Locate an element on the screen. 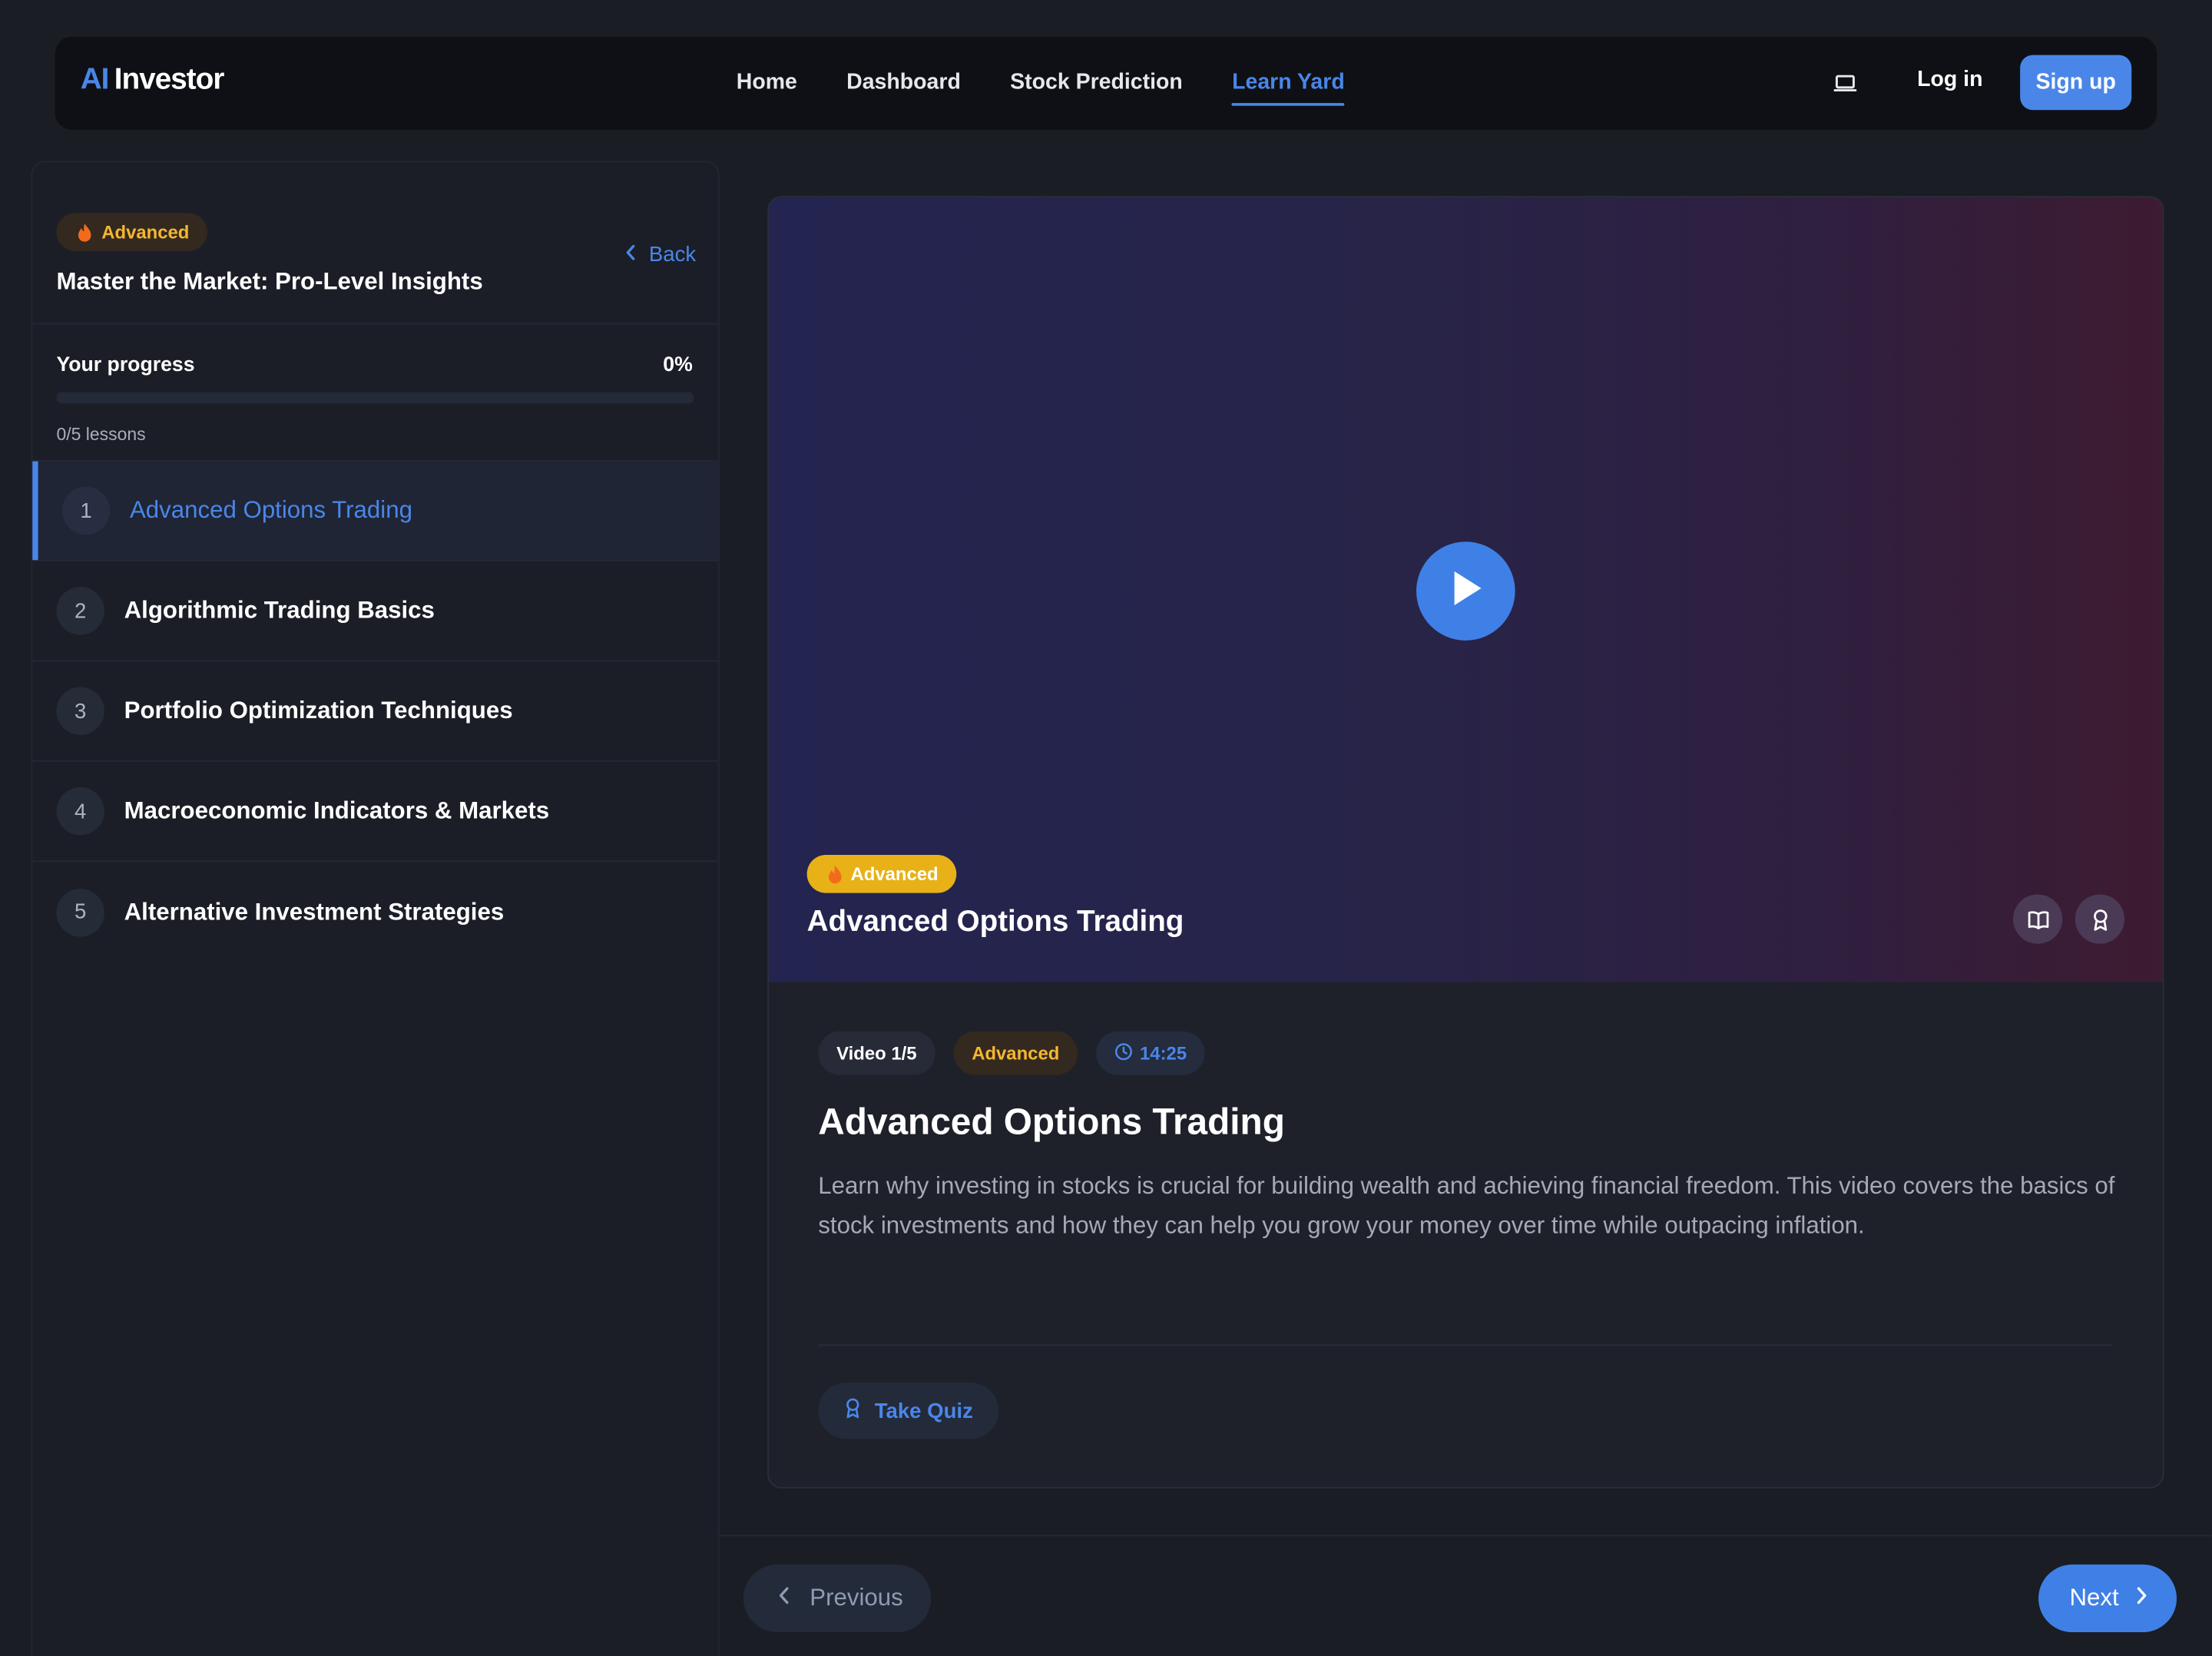 The image size is (2212, 1656). previous-button: Previous is located at coordinates (837, 1598).